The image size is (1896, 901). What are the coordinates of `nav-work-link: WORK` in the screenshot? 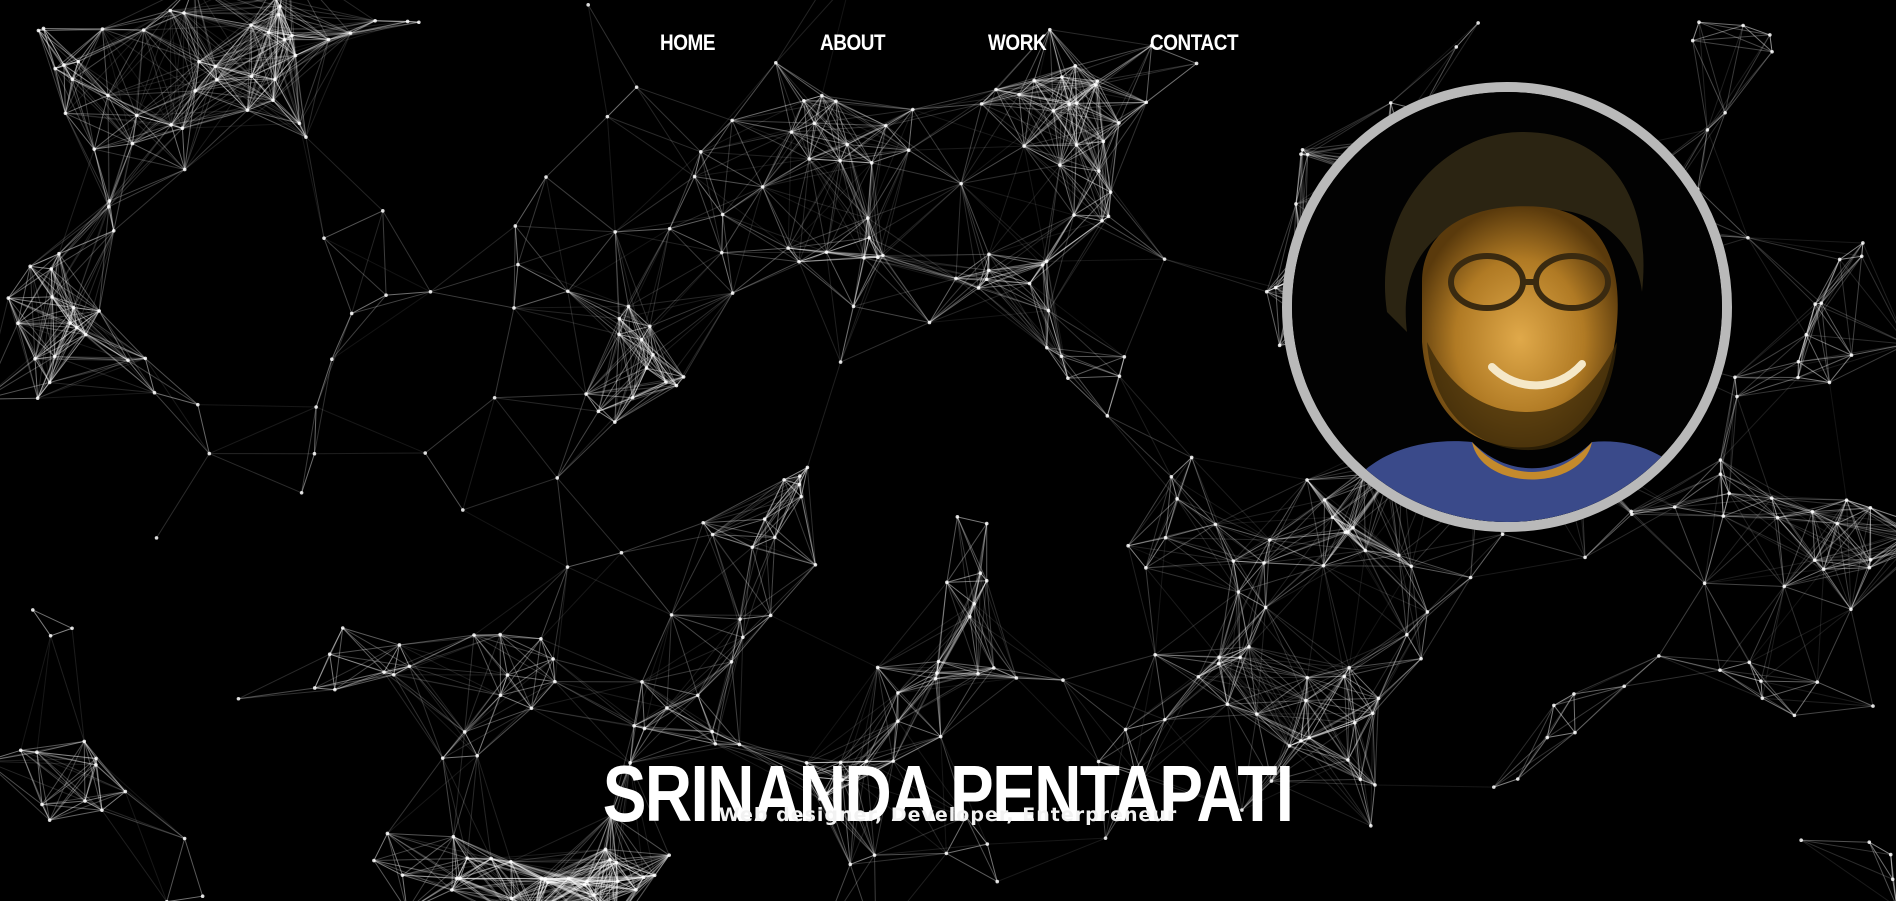 It's located at (1017, 43).